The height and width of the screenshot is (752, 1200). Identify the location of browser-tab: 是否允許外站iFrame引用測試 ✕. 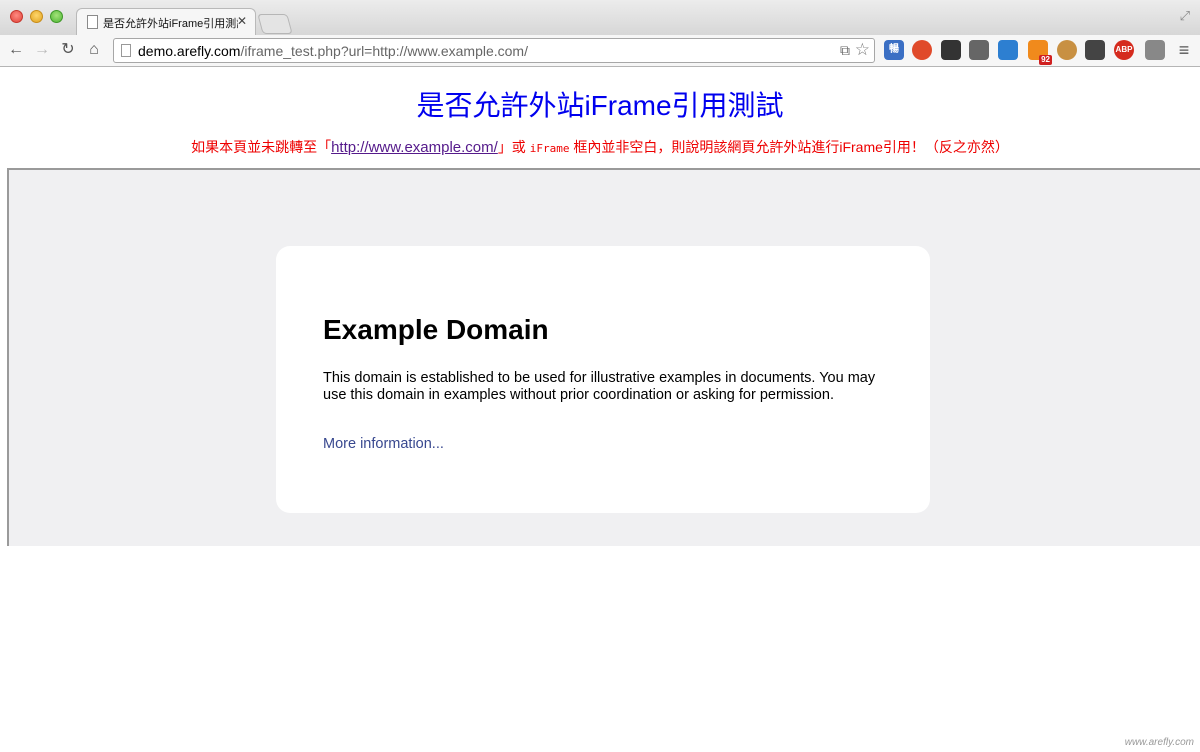
(166, 22).